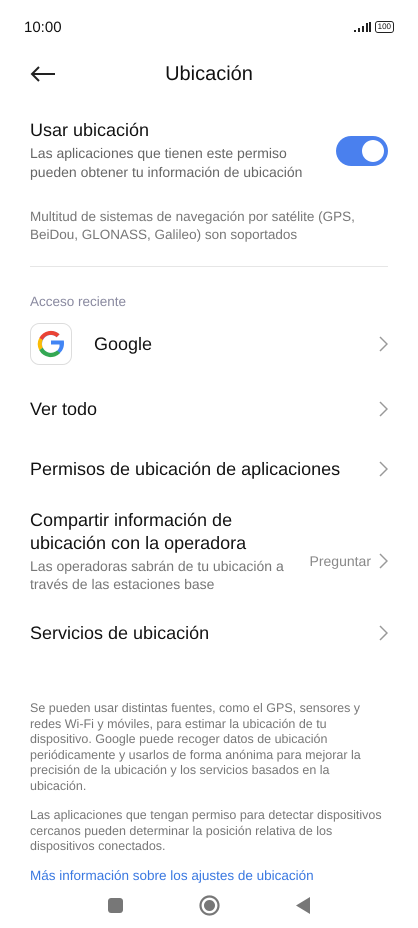 The image size is (418, 928). What do you see at coordinates (209, 875) in the screenshot?
I see `more-info-link: Más información sobre los ajustes de ubicación` at bounding box center [209, 875].